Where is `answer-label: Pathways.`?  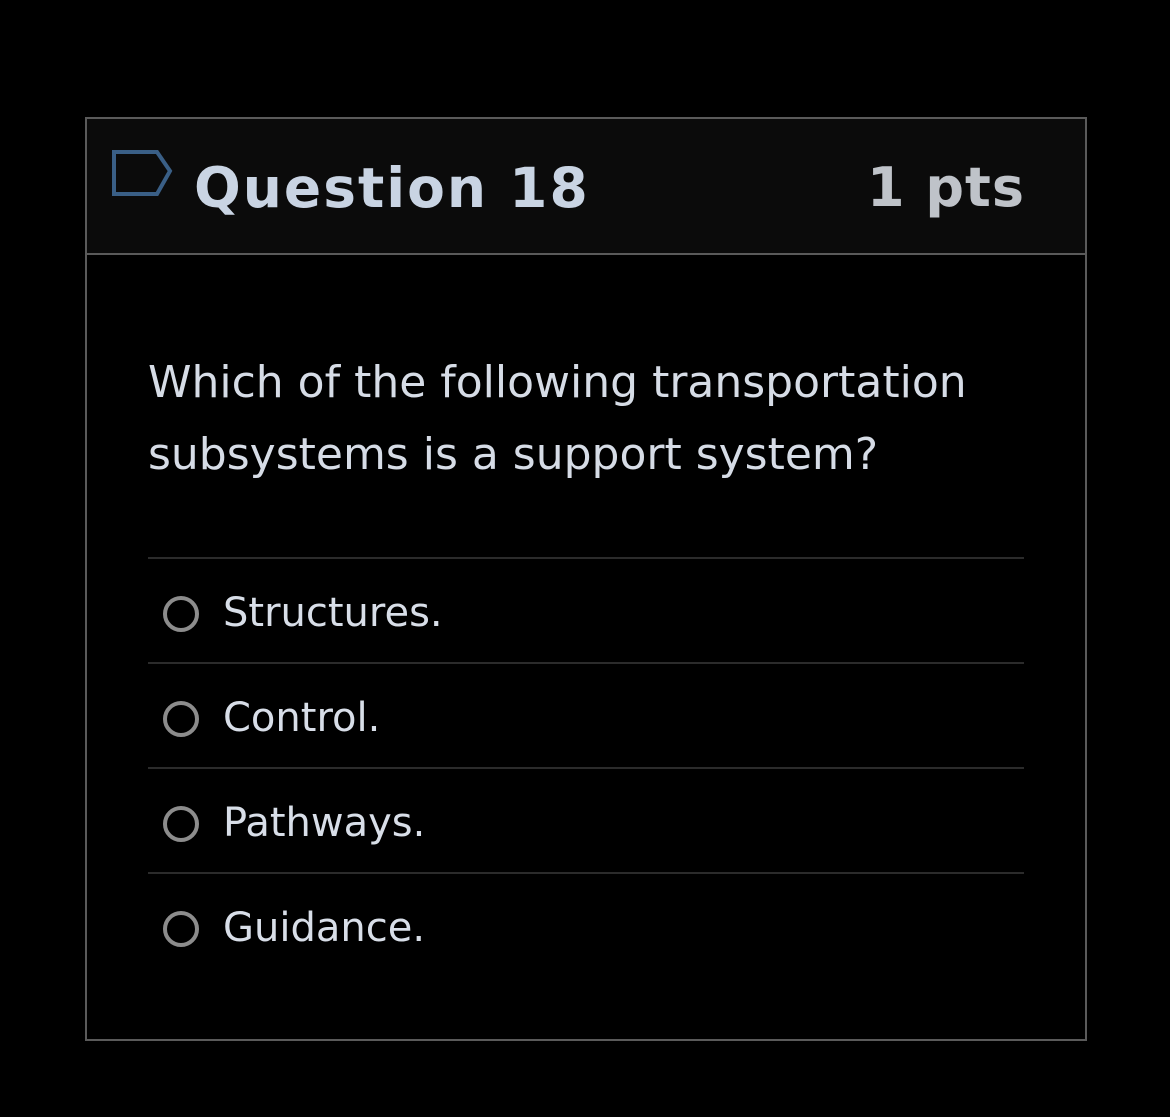
answer-label: Pathways. is located at coordinates (324, 823).